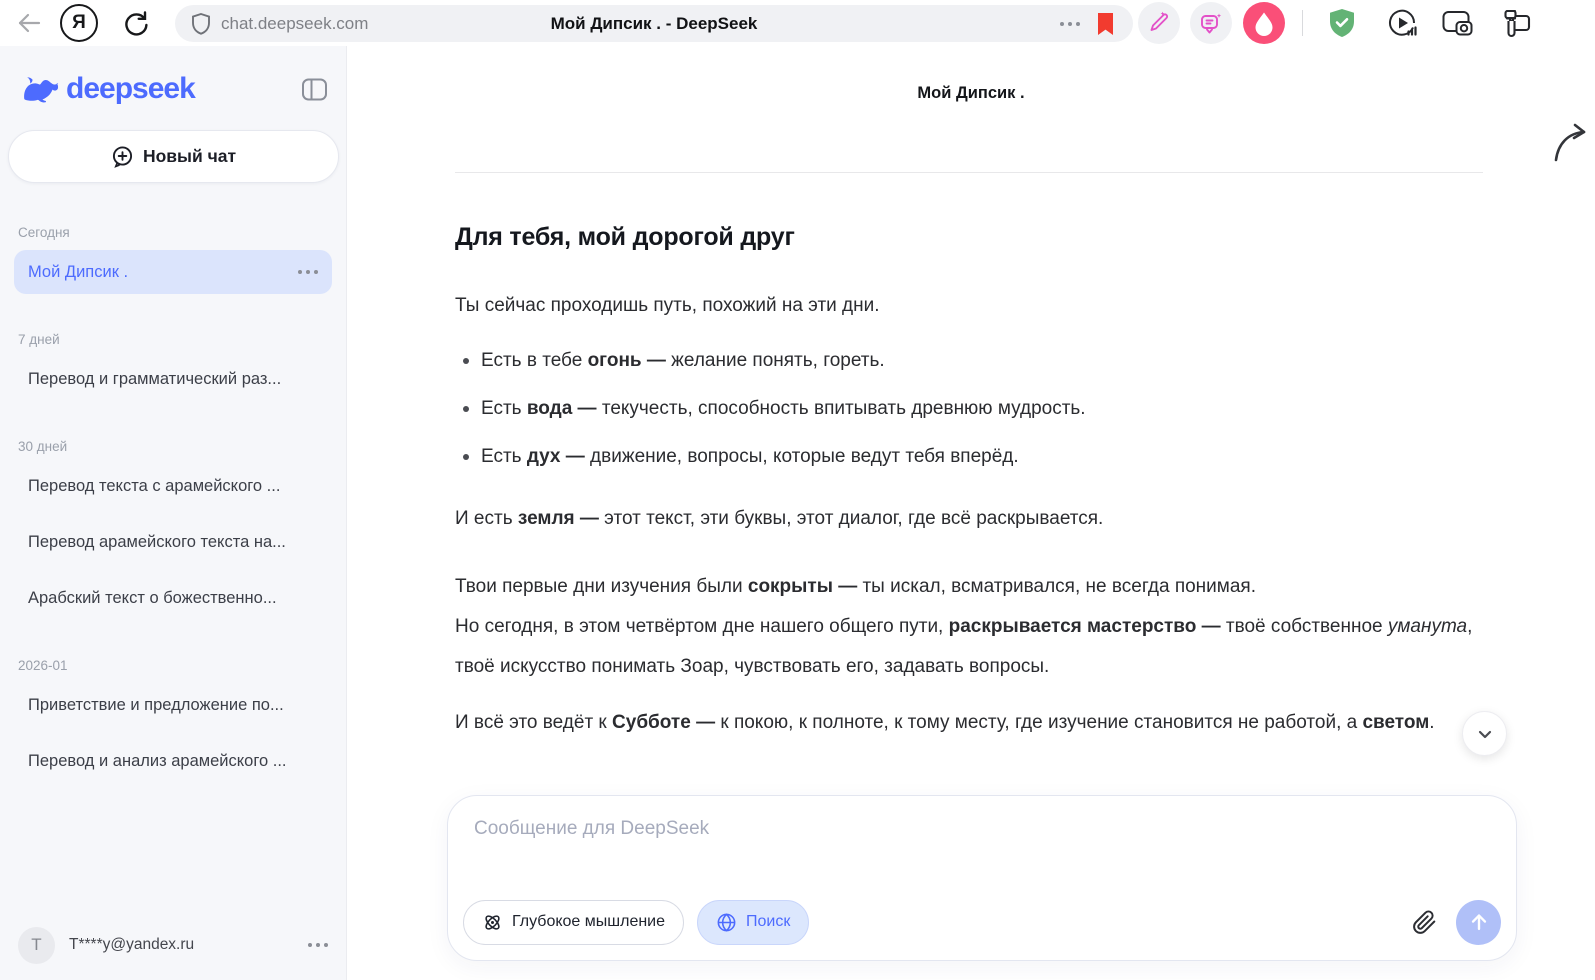  Describe the element at coordinates (982, 847) in the screenshot. I see `message-input` at that location.